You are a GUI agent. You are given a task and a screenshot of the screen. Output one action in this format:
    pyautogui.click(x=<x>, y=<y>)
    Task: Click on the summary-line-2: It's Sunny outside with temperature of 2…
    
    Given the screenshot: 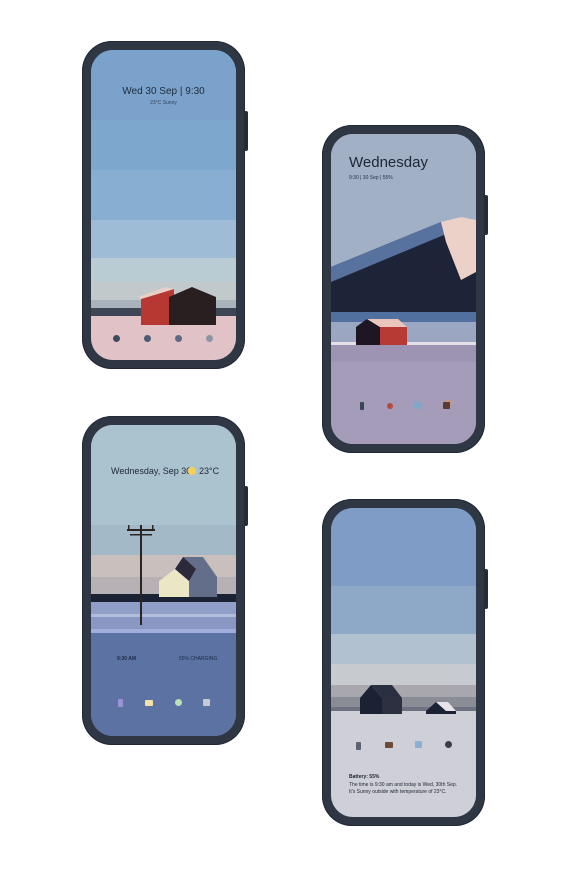 What is the action you would take?
    pyautogui.click(x=398, y=792)
    